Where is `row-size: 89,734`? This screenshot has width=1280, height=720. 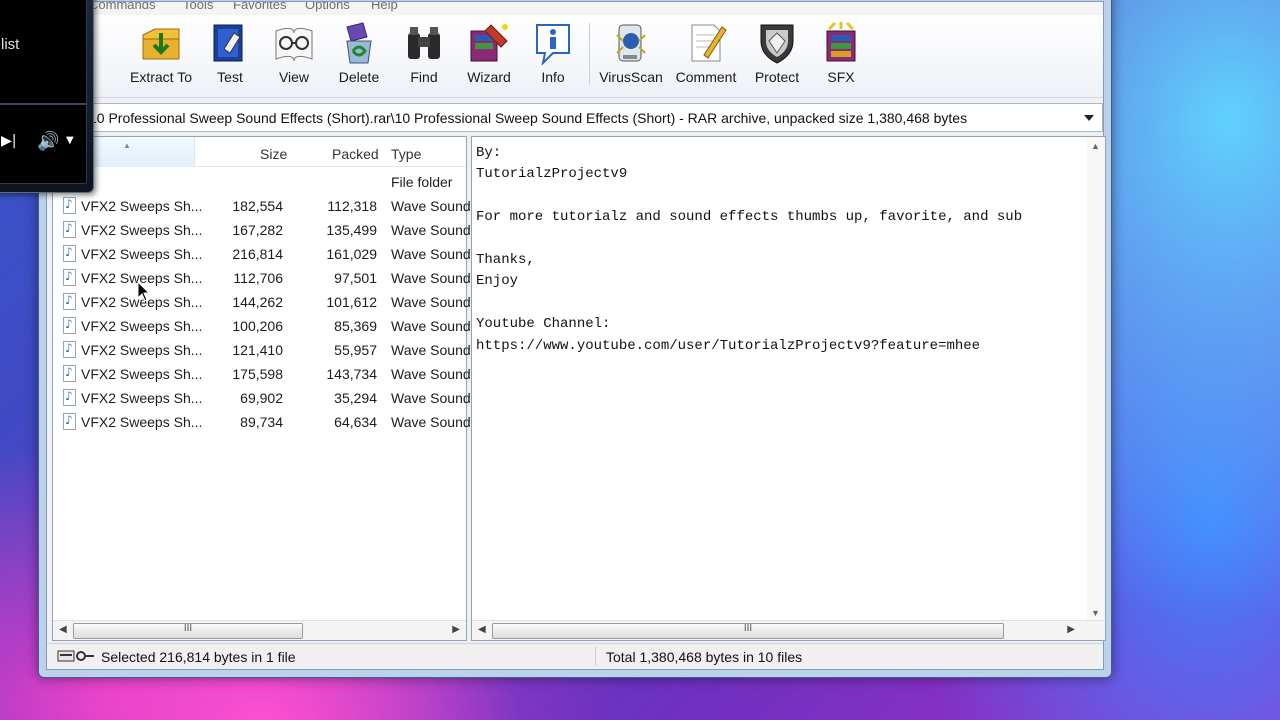 row-size: 89,734 is located at coordinates (261, 422).